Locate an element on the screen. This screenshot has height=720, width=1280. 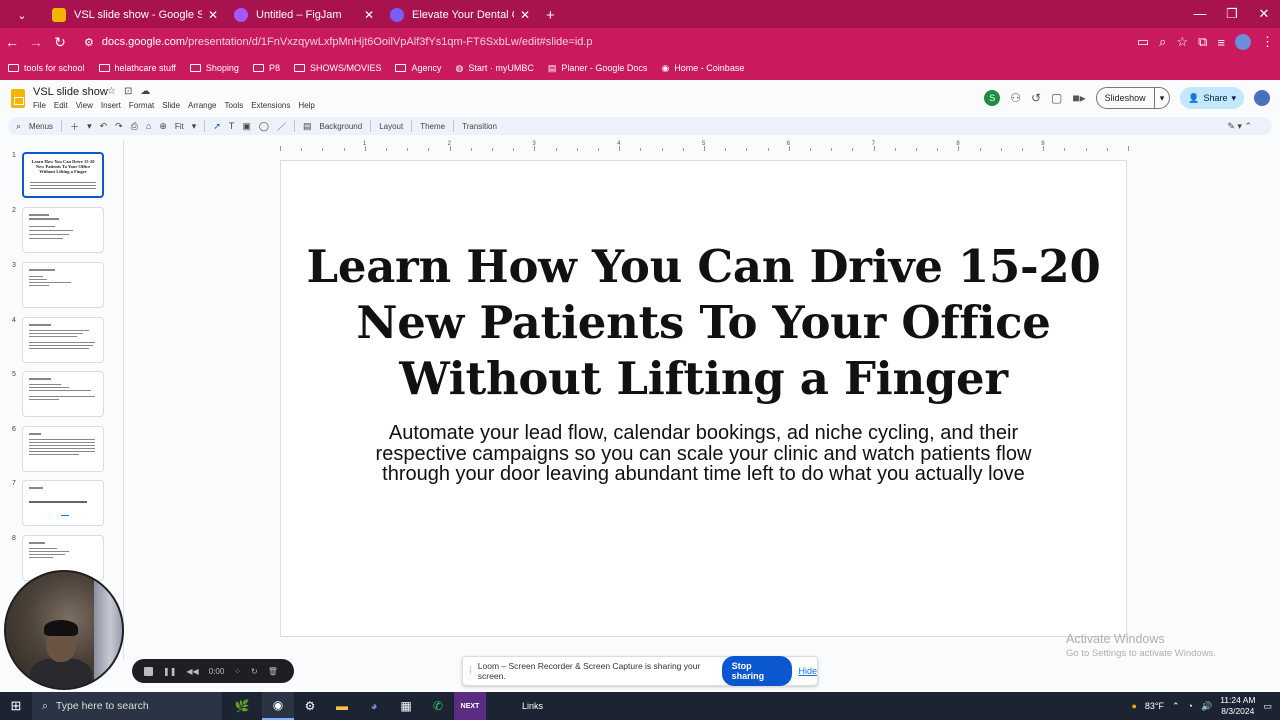
menu-file: File is located at coordinates (39, 105).